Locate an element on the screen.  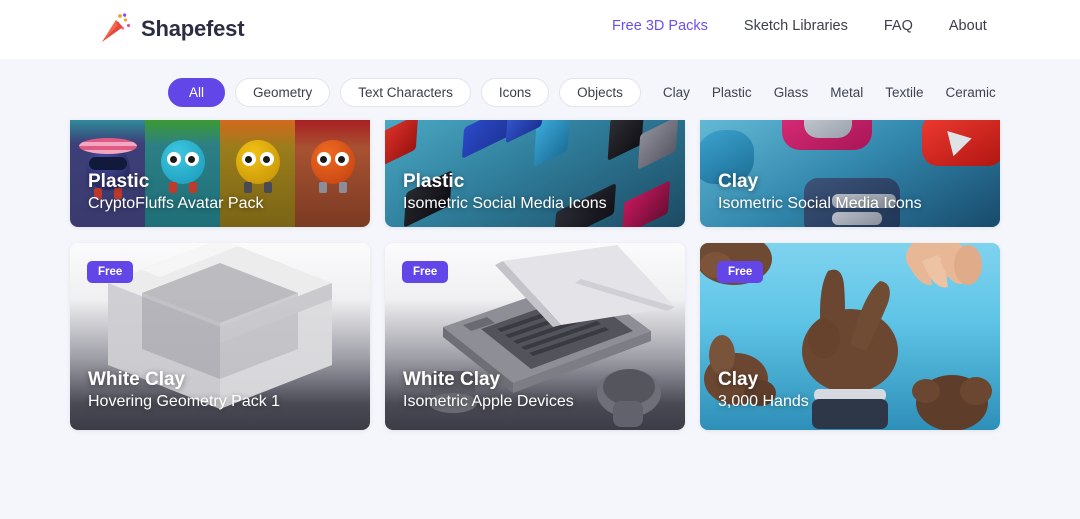
nav-link-faq: FAQ is located at coordinates (898, 26).